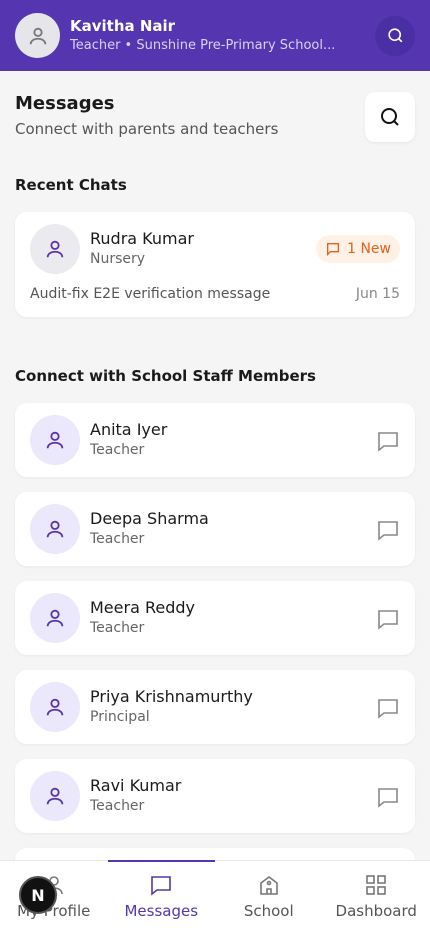  I want to click on nav-label: Dashboard, so click(376, 911).